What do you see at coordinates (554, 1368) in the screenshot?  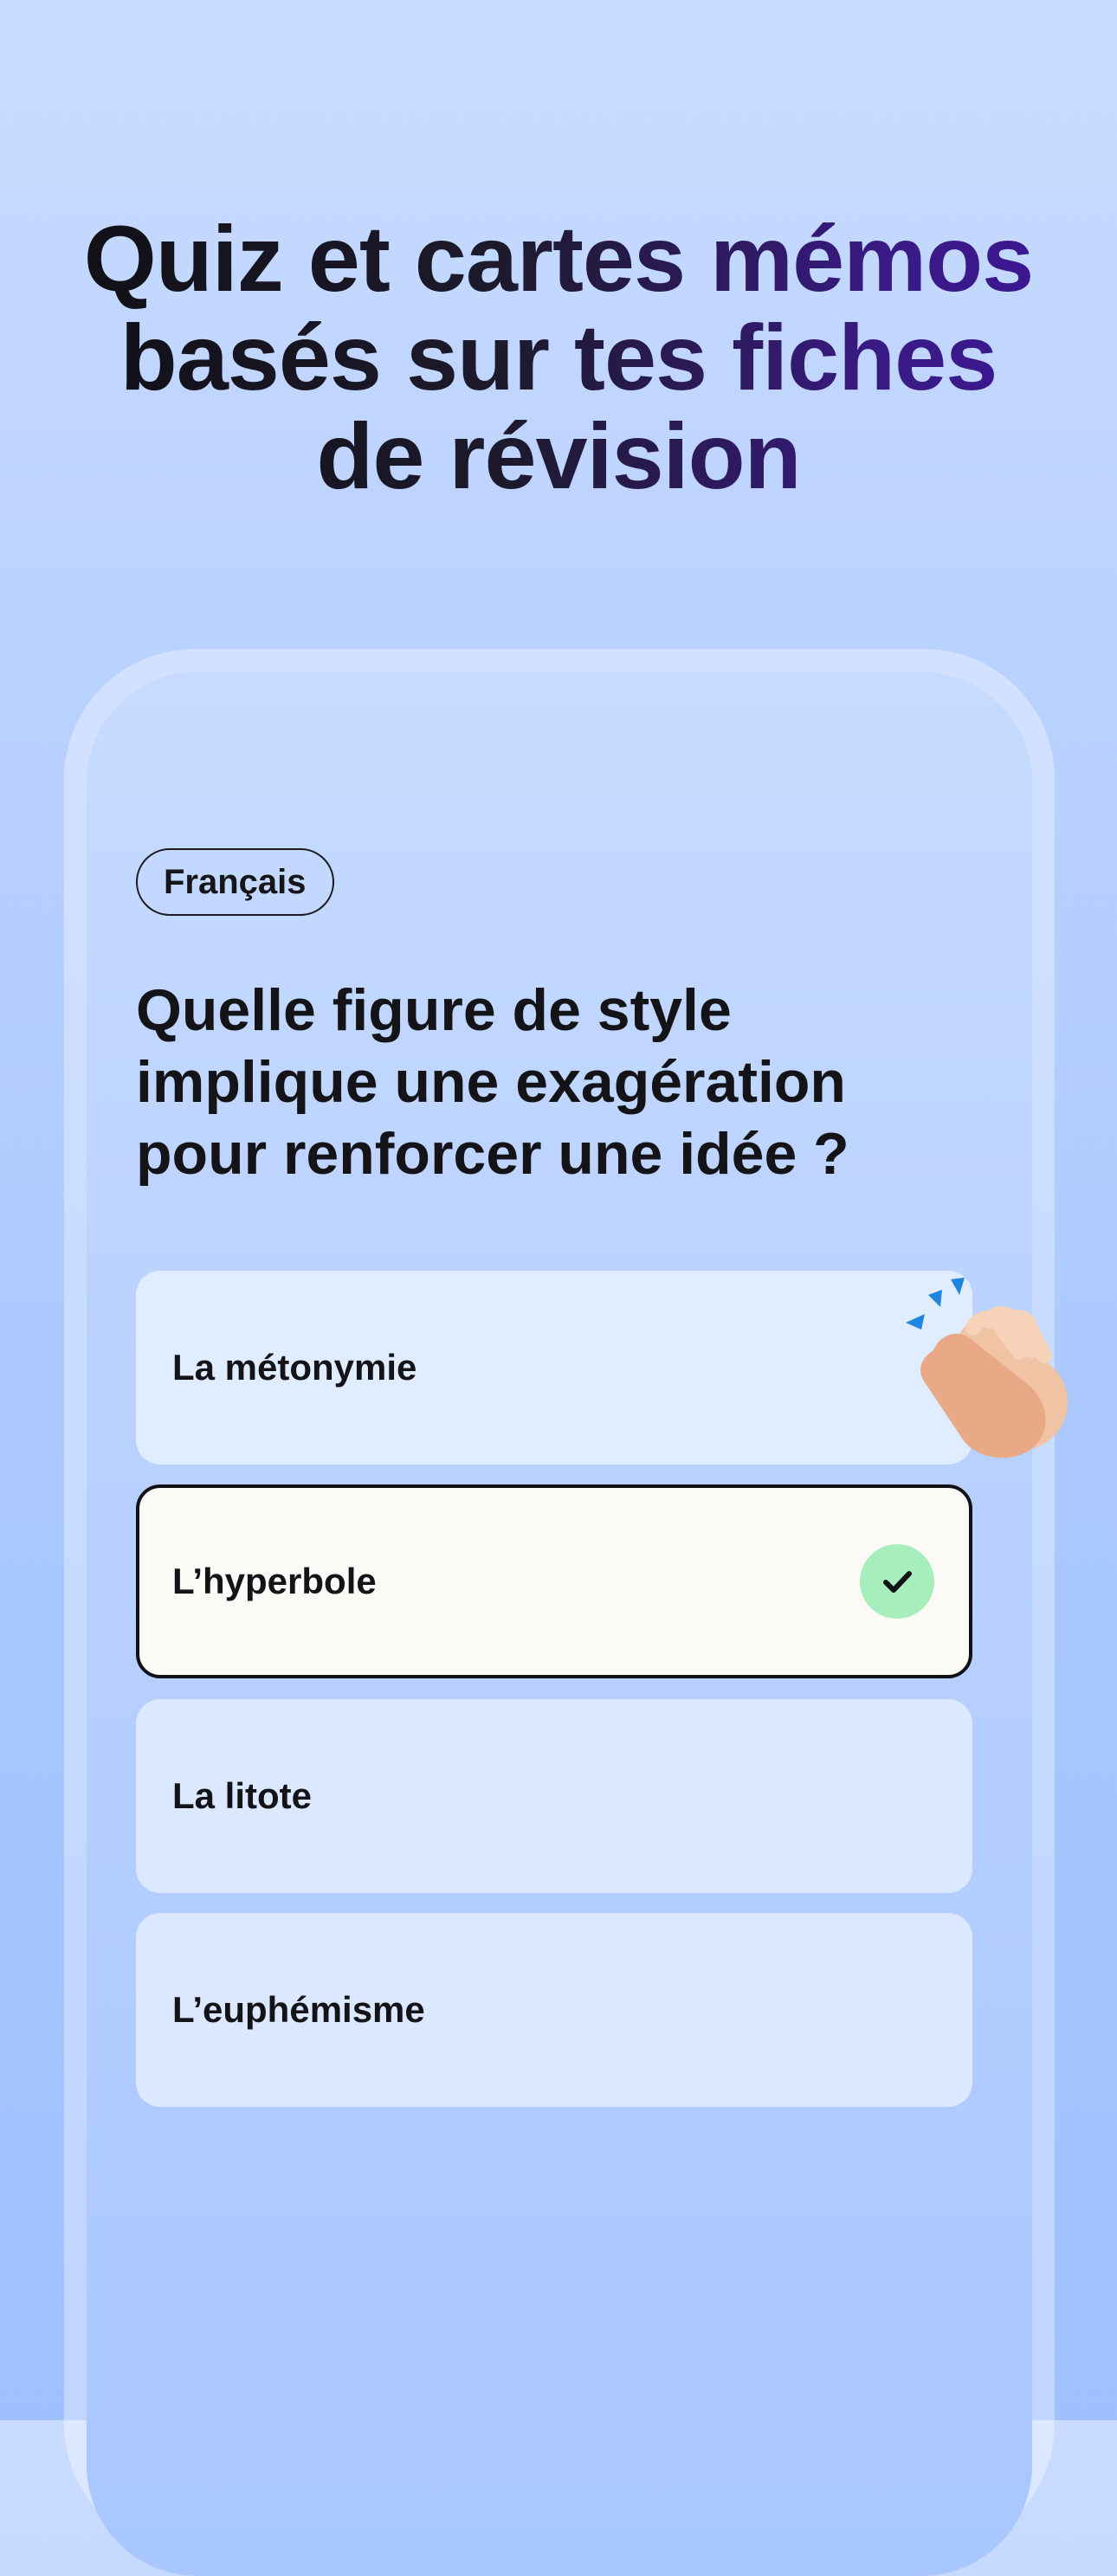 I see `answer-option-1: La métonymie` at bounding box center [554, 1368].